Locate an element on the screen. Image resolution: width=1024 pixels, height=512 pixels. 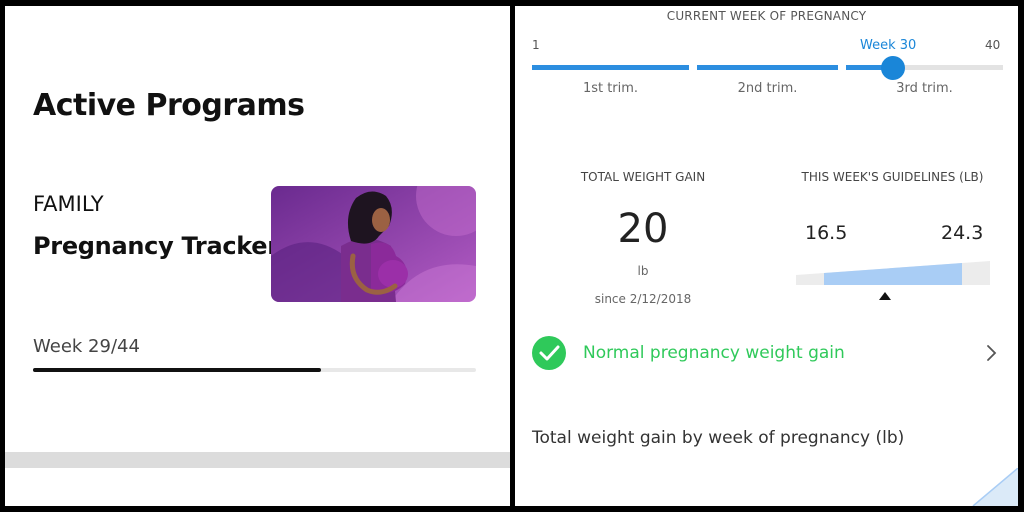
trimester-3-segment-remaining is located at coordinates (948, 67).